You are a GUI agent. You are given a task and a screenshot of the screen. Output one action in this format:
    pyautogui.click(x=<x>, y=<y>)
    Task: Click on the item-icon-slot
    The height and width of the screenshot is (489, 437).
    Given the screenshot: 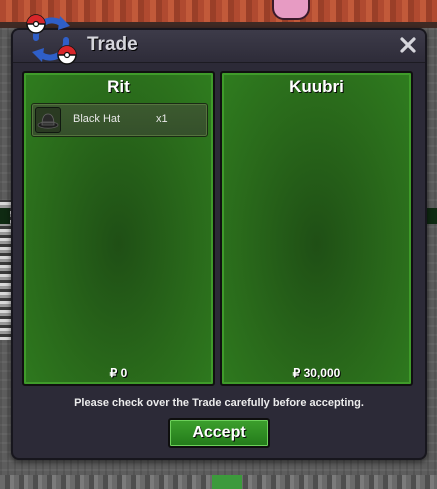 What is the action you would take?
    pyautogui.click(x=48, y=120)
    